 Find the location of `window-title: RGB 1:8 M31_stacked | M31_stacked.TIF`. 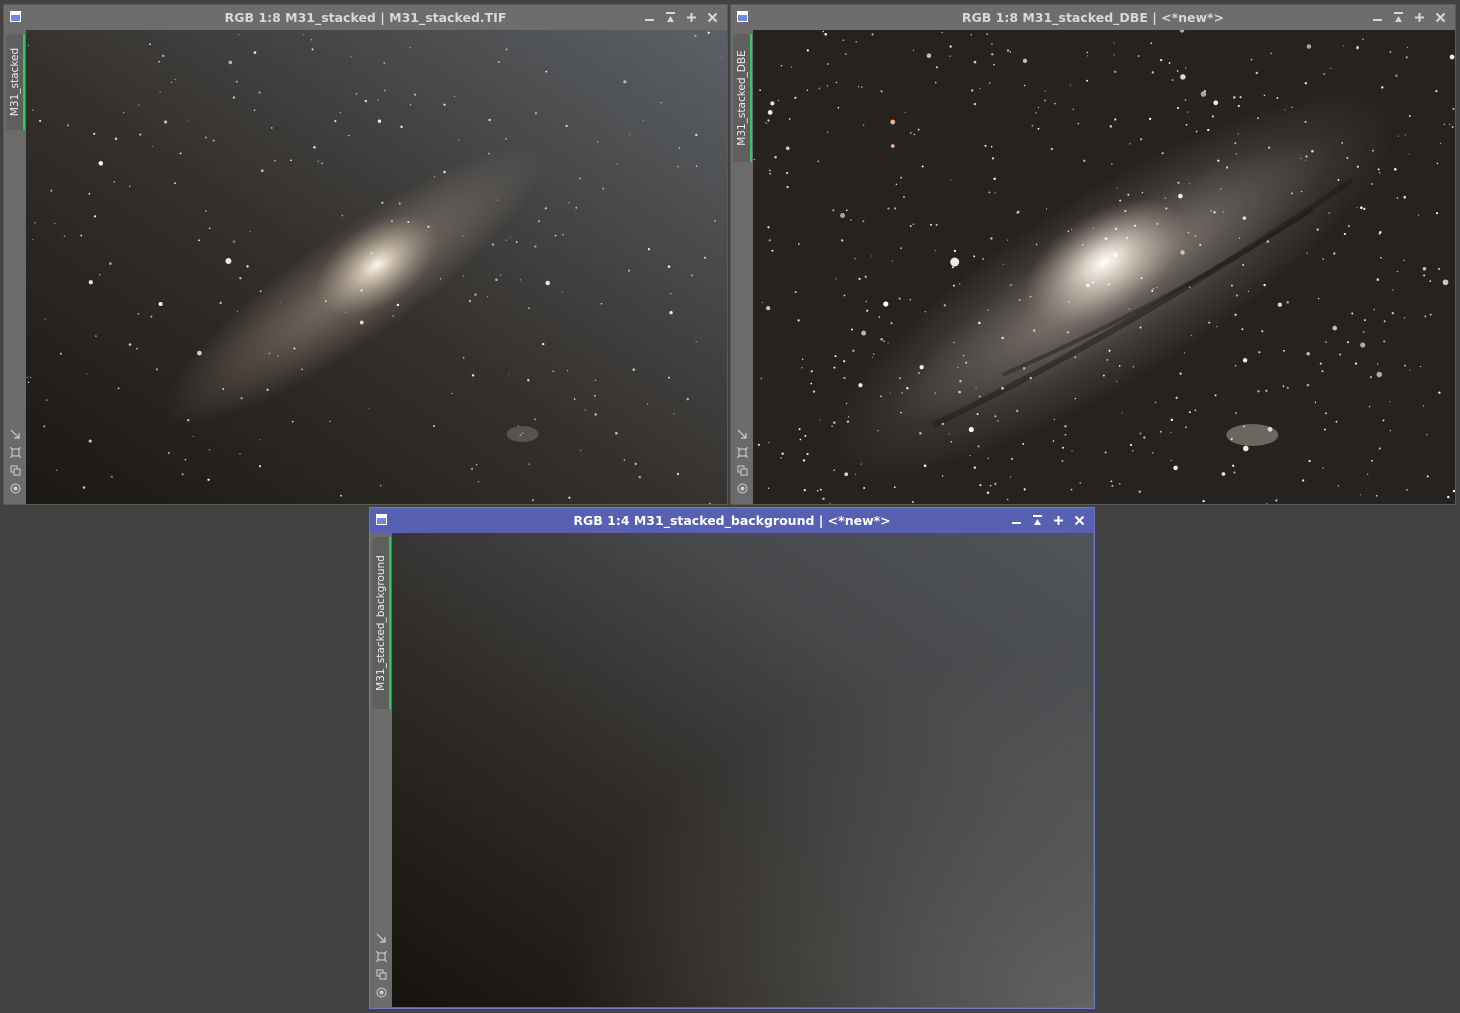

window-title: RGB 1:8 M31_stacked | M31_stacked.TIF is located at coordinates (365, 17).